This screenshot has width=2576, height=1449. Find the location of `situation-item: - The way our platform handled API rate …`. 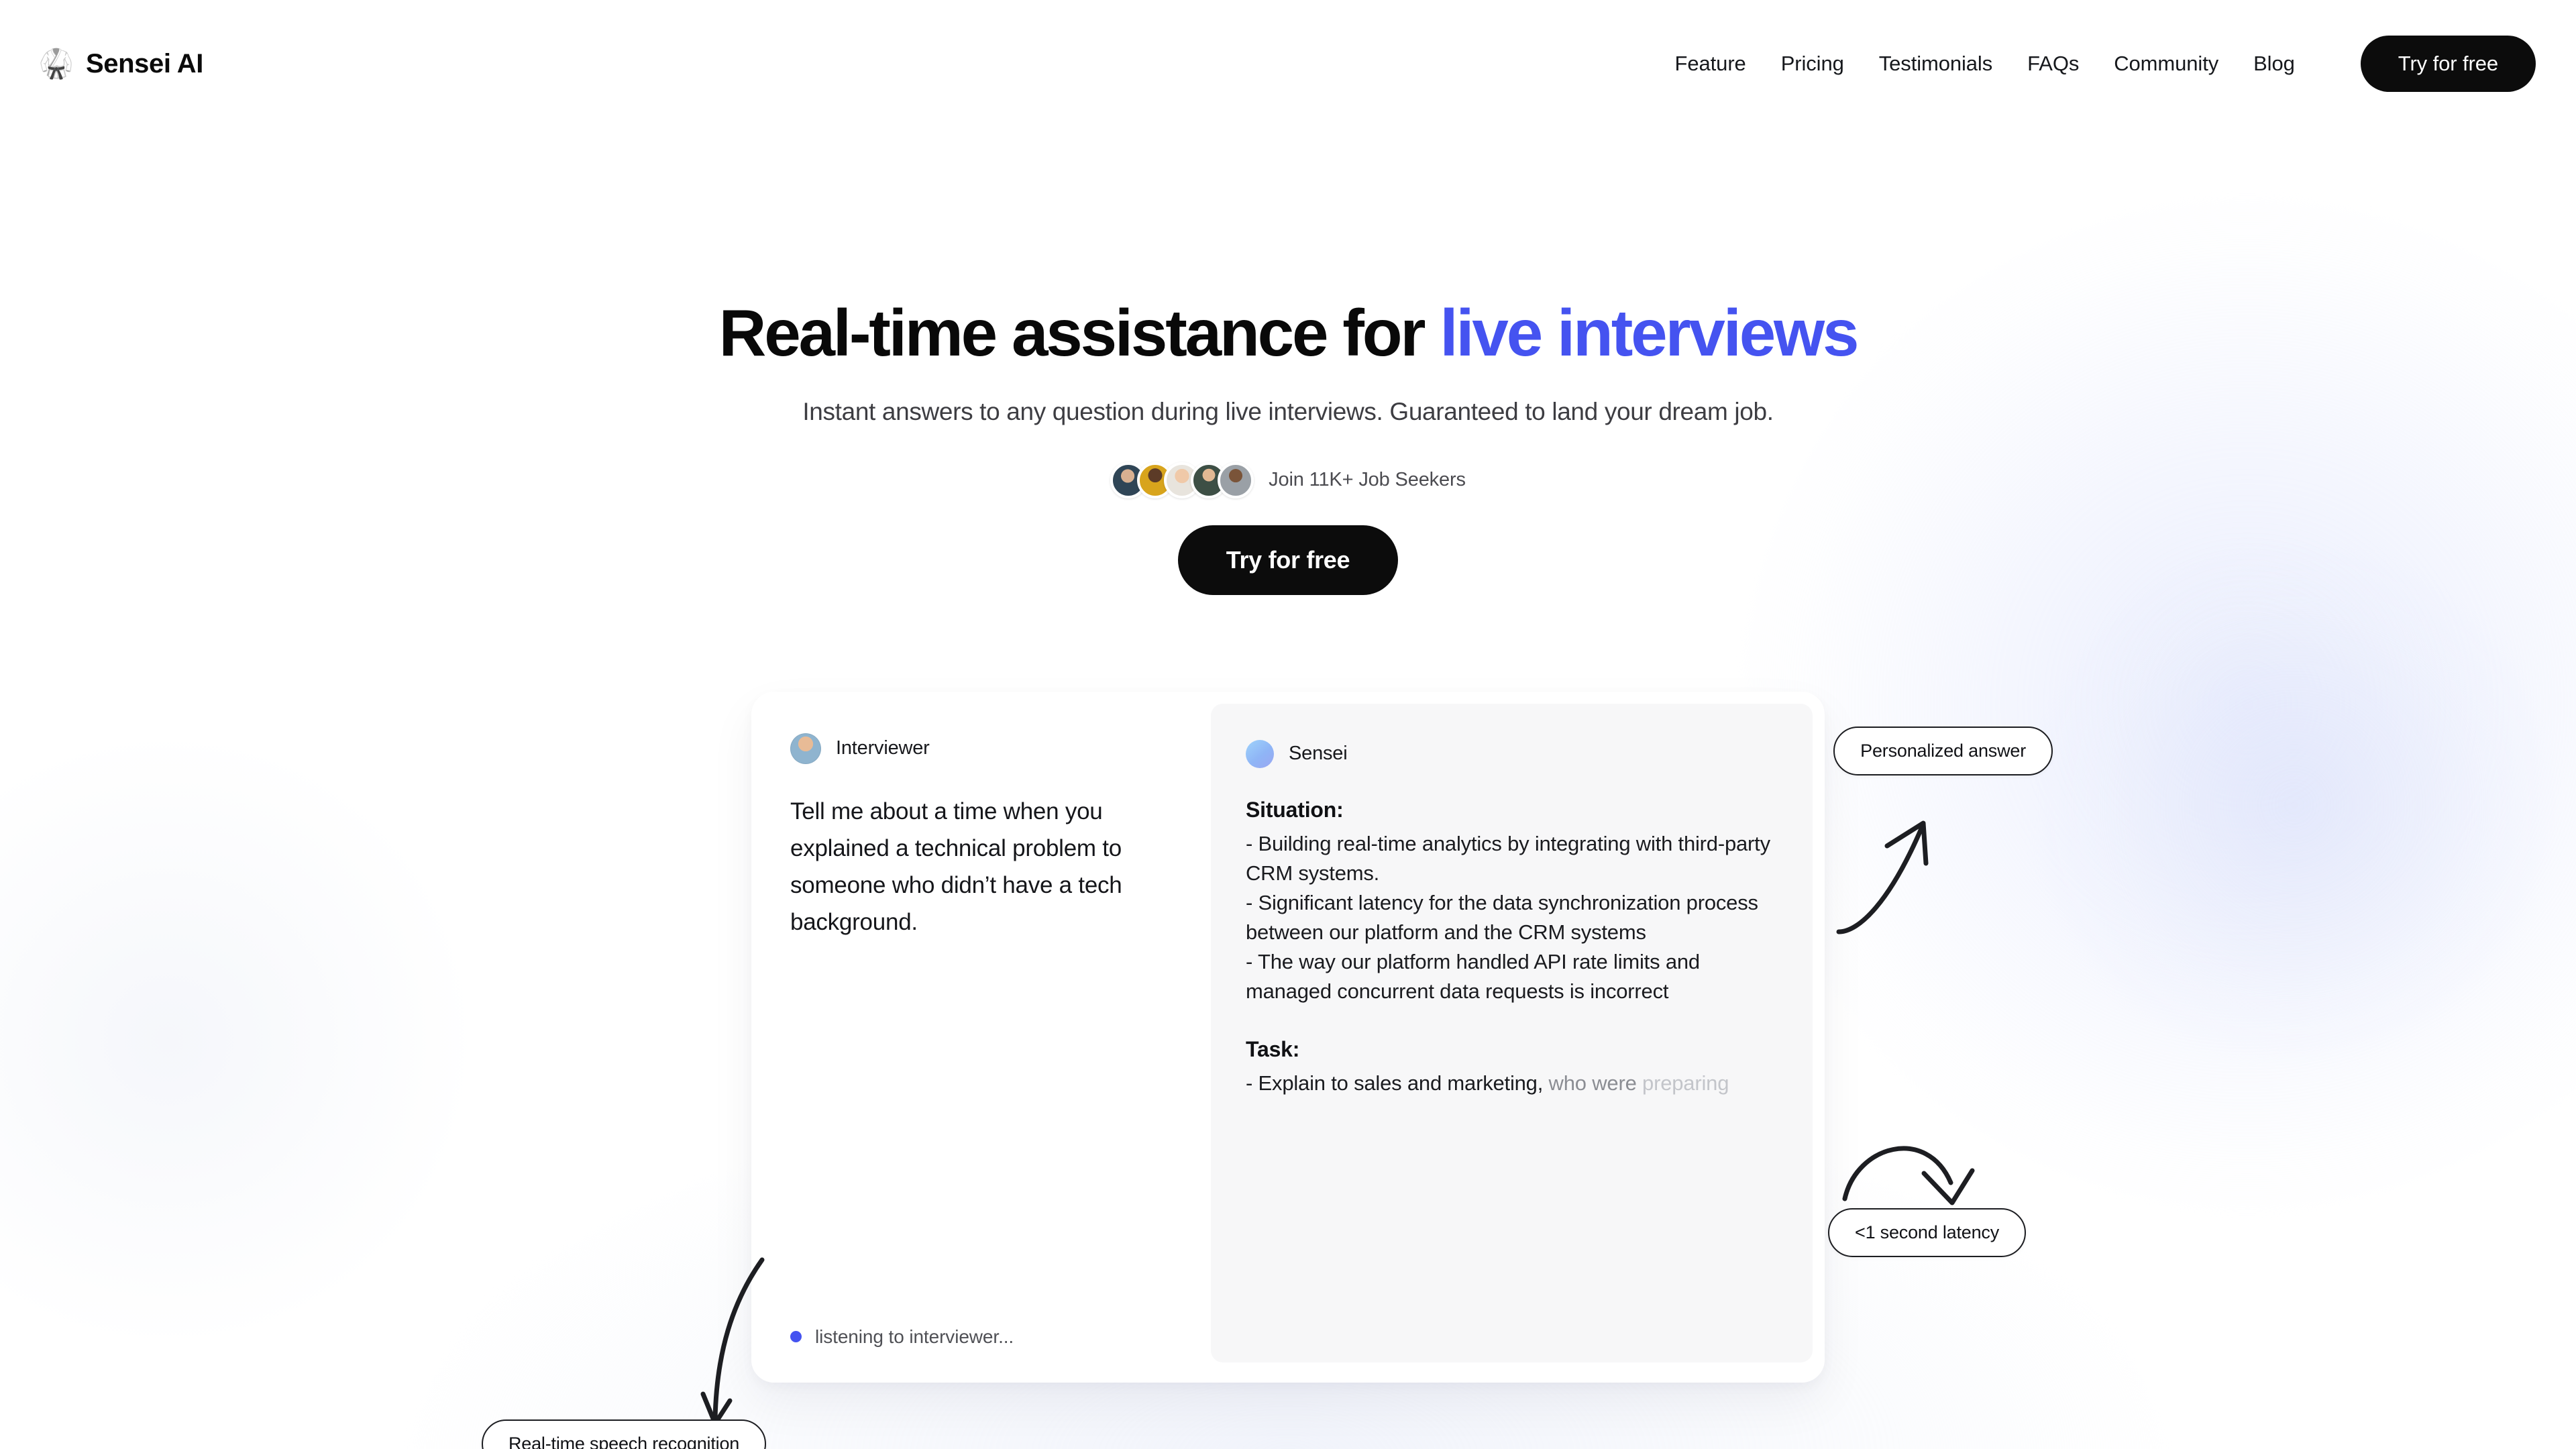

situation-item: - The way our platform handled API rate … is located at coordinates (1473, 976).